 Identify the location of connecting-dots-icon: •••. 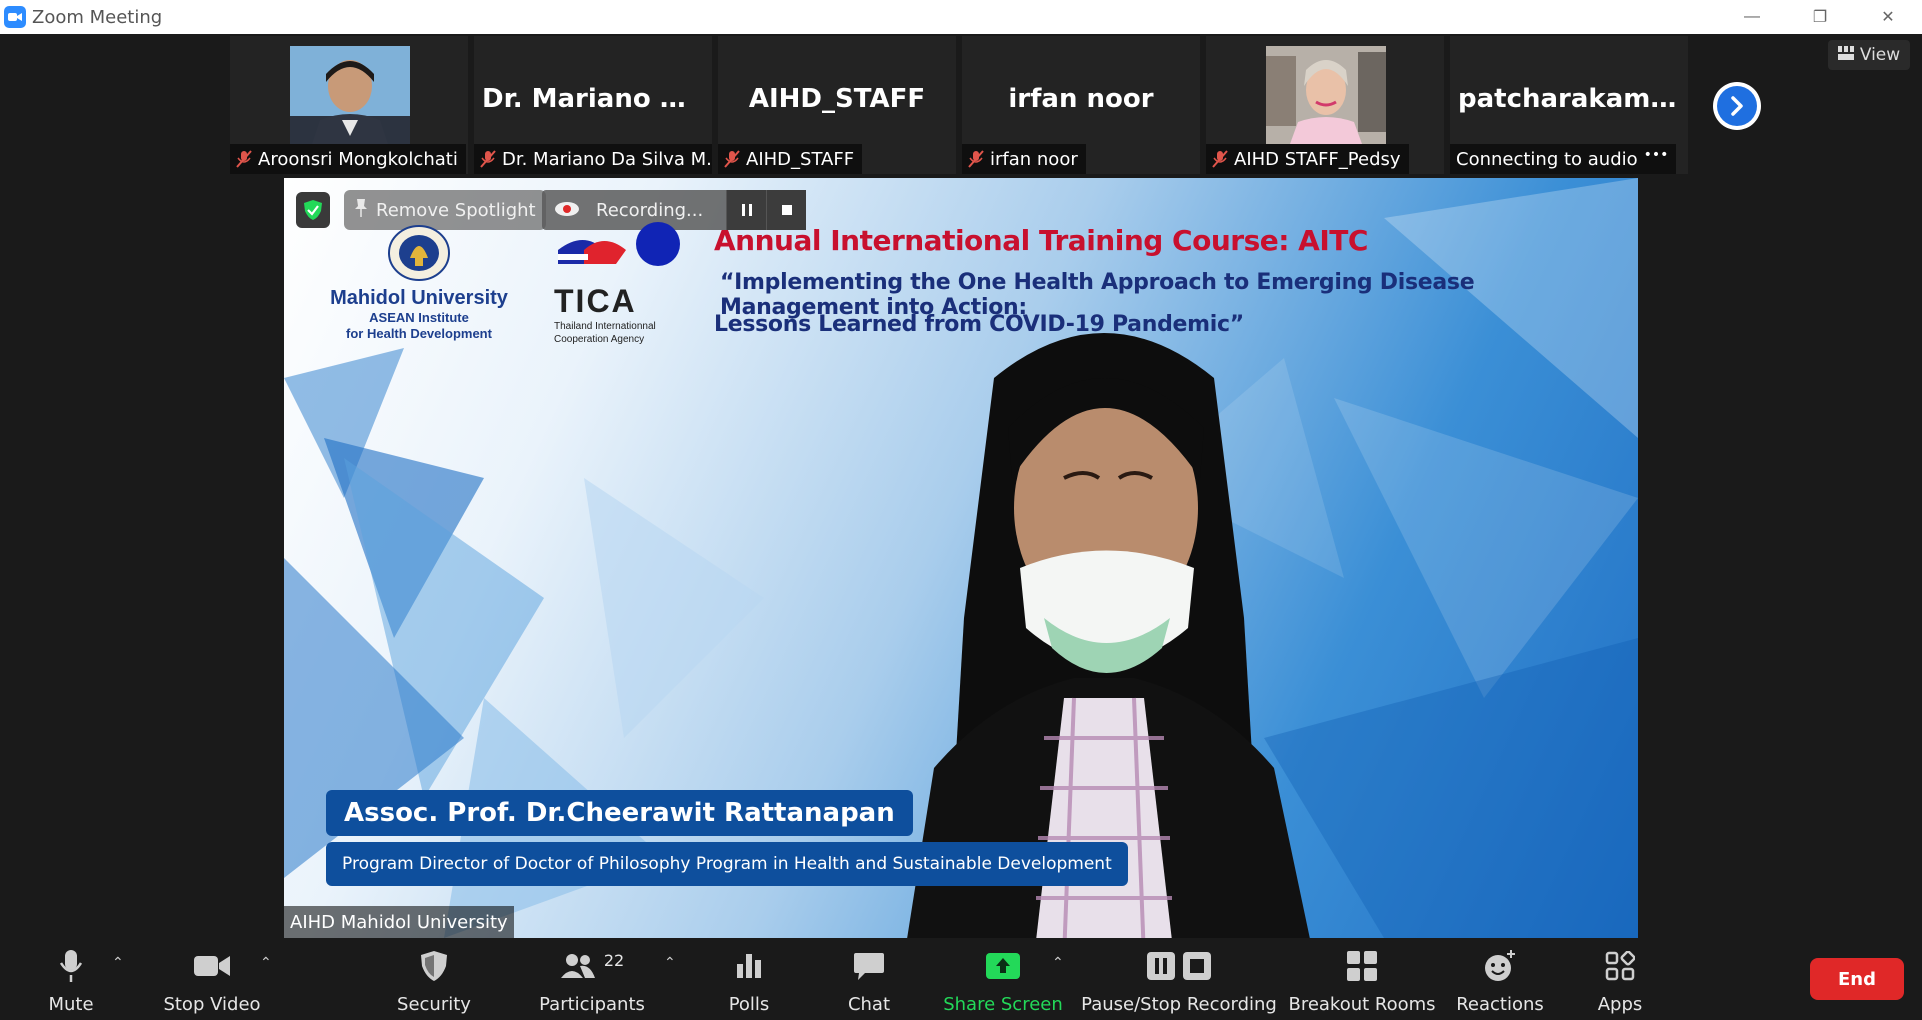
(1656, 155).